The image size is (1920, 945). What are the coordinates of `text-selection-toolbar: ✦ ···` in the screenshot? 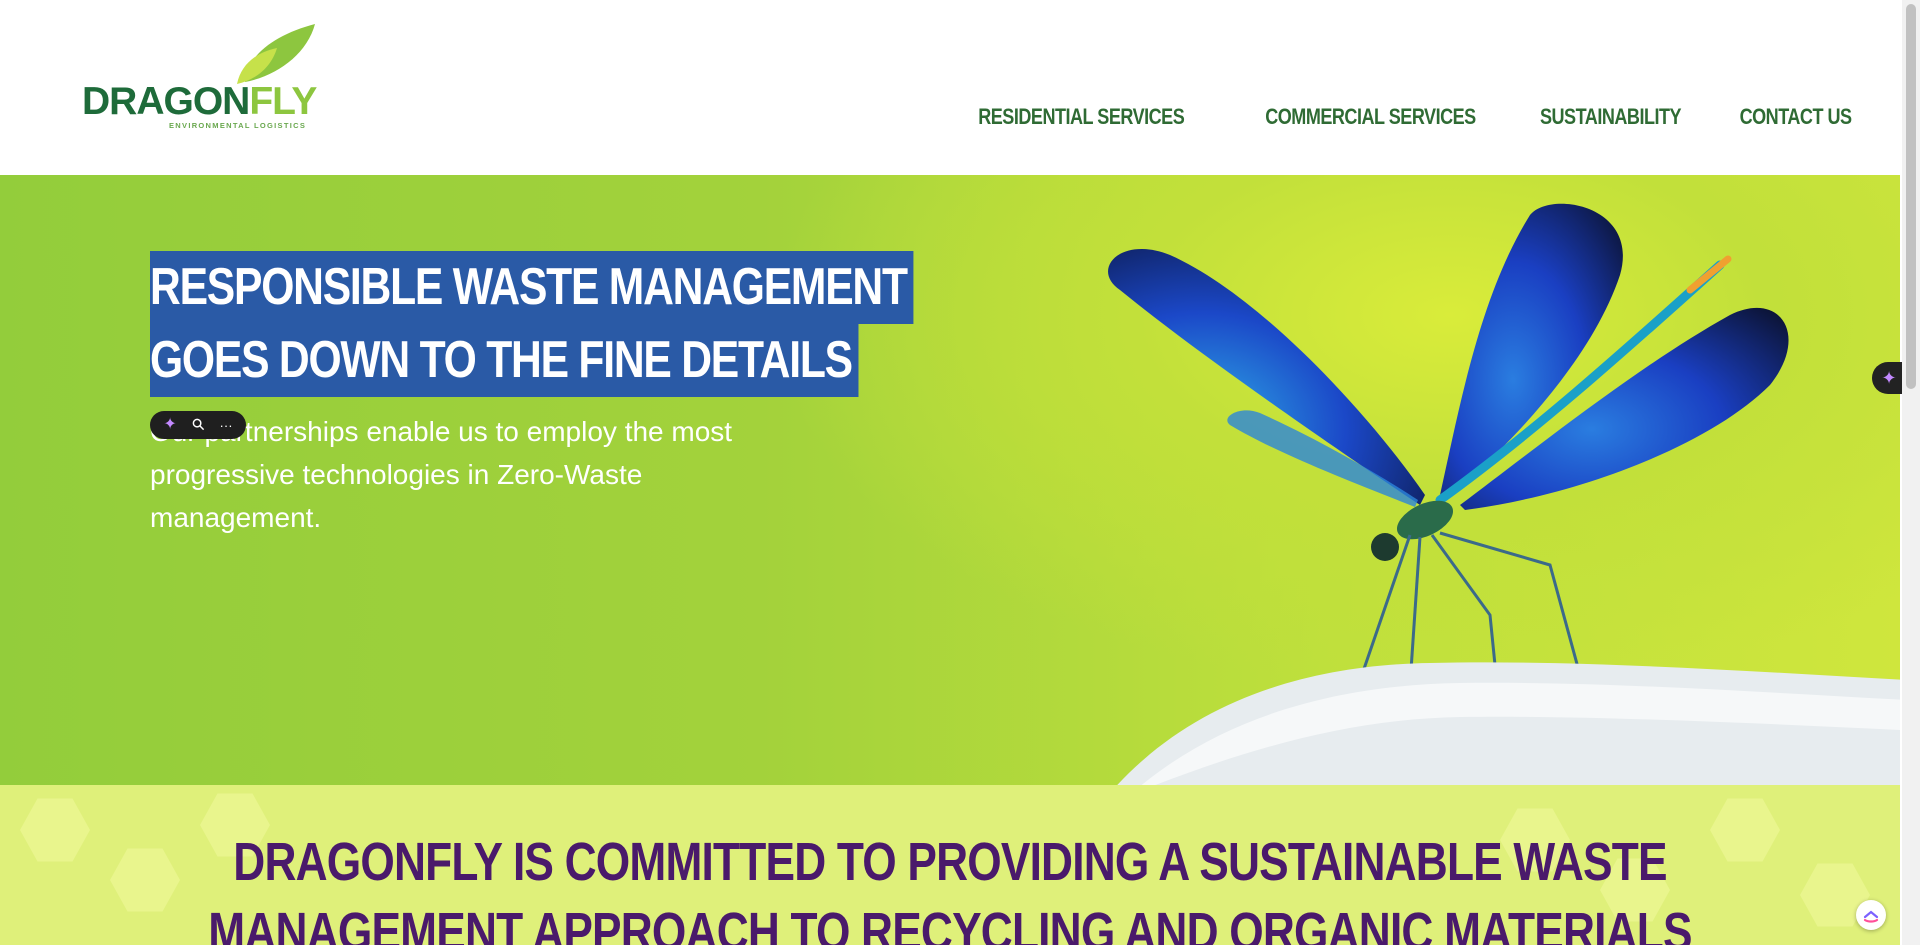 It's located at (198, 425).